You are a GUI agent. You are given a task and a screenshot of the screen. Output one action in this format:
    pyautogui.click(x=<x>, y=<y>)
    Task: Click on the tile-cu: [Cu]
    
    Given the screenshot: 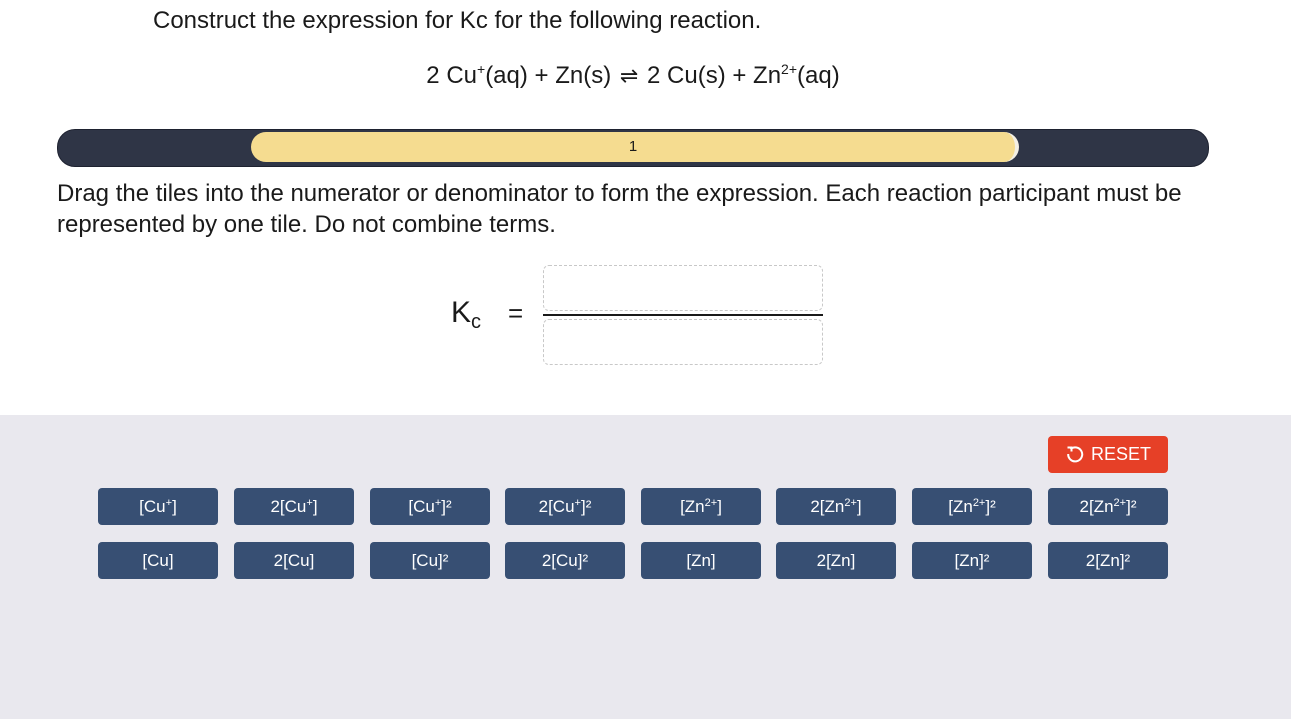 What is the action you would take?
    pyautogui.click(x=158, y=560)
    